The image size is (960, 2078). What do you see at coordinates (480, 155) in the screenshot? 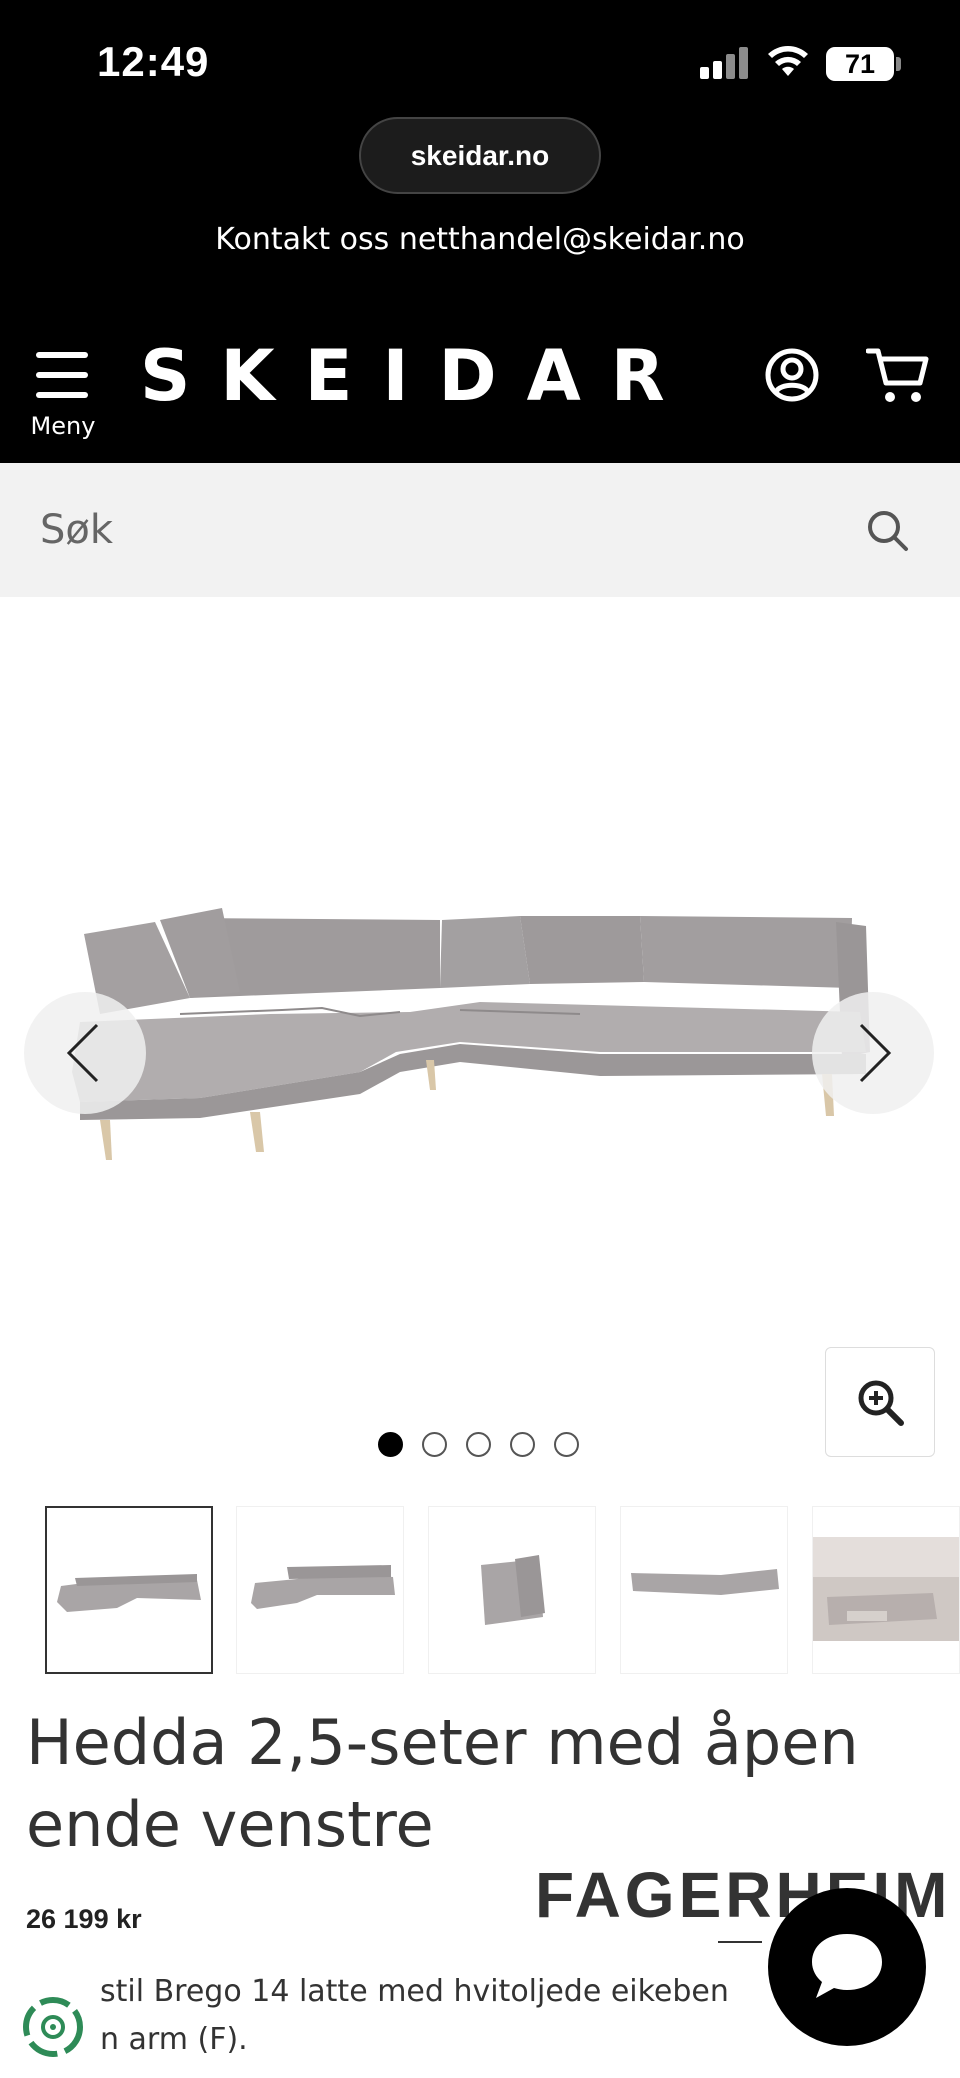
I see `url-bar: skeidar.no` at bounding box center [480, 155].